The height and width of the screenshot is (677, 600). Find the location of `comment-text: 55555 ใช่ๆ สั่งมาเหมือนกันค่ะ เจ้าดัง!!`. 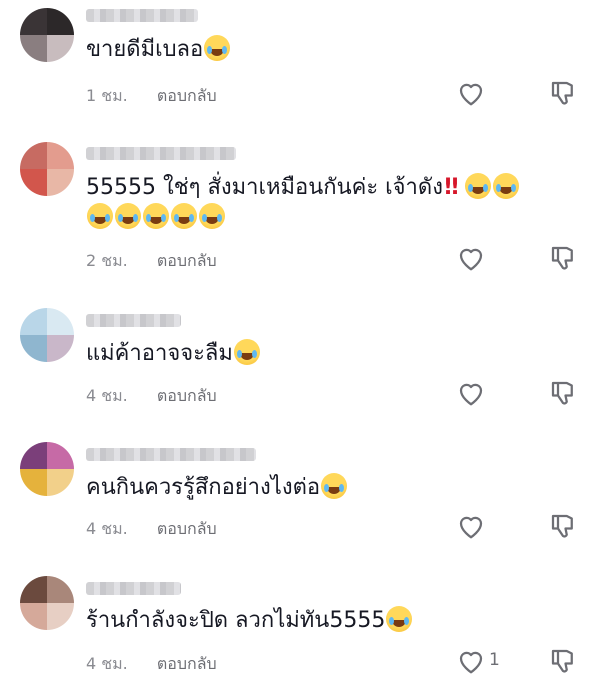

comment-text: 55555 ใช่ๆ สั่งมาเหมือนกันค่ะ เจ้าดัง!! is located at coordinates (303, 188).